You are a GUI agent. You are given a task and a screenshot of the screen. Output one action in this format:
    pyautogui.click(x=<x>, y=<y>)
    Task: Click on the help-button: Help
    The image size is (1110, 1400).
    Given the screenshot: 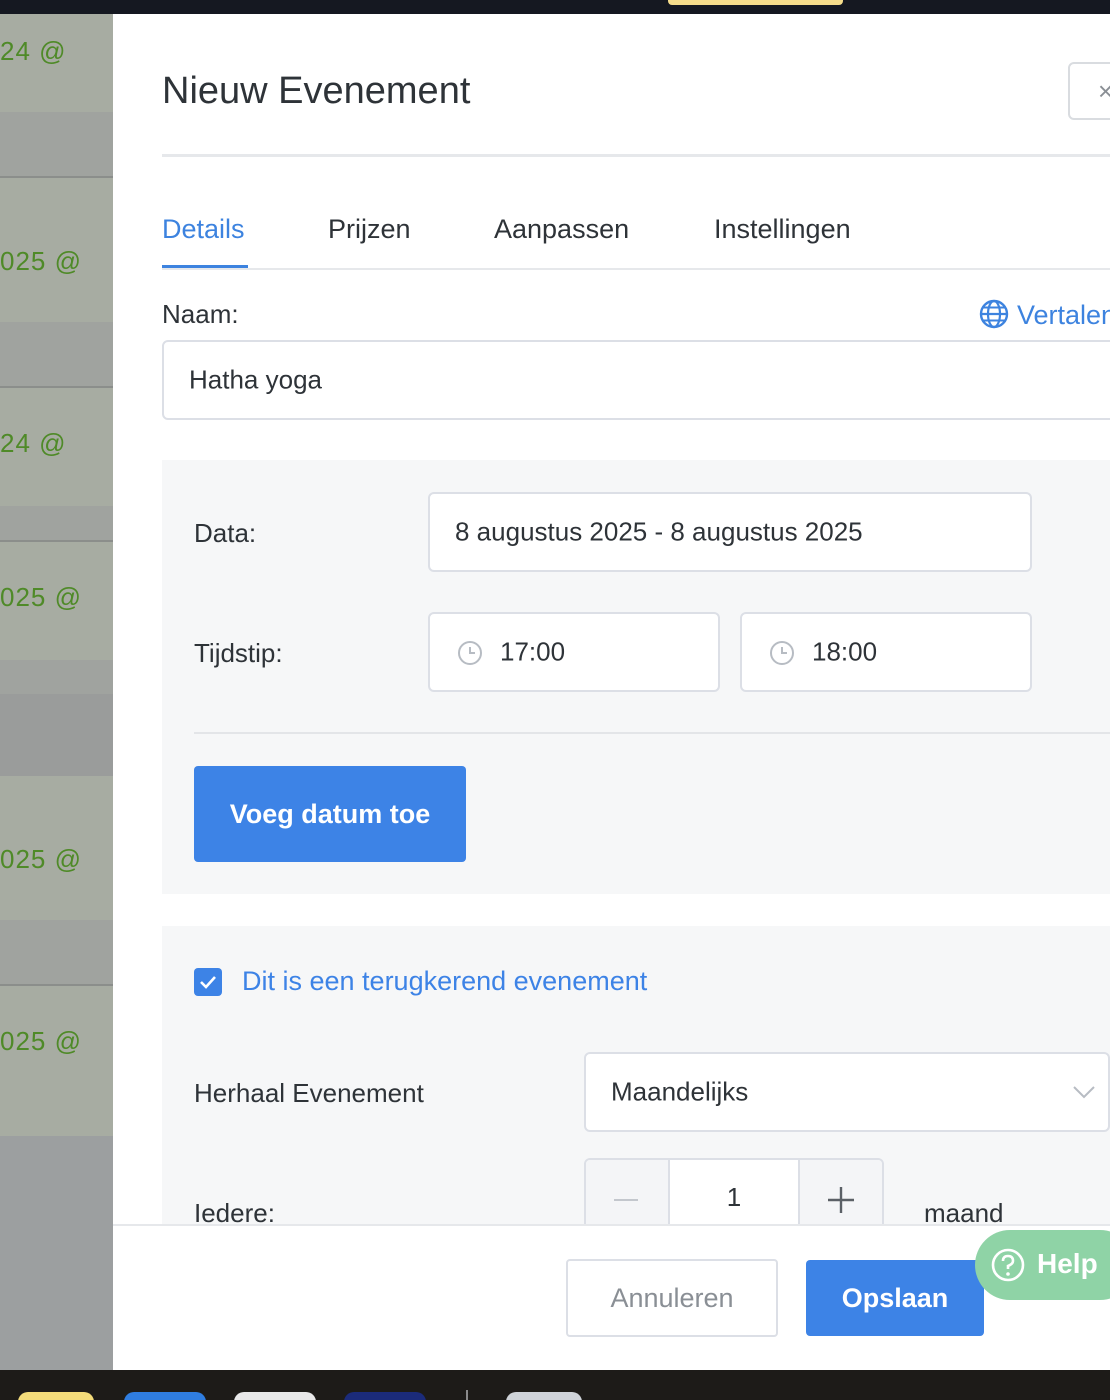 What is the action you would take?
    pyautogui.click(x=1042, y=1265)
    